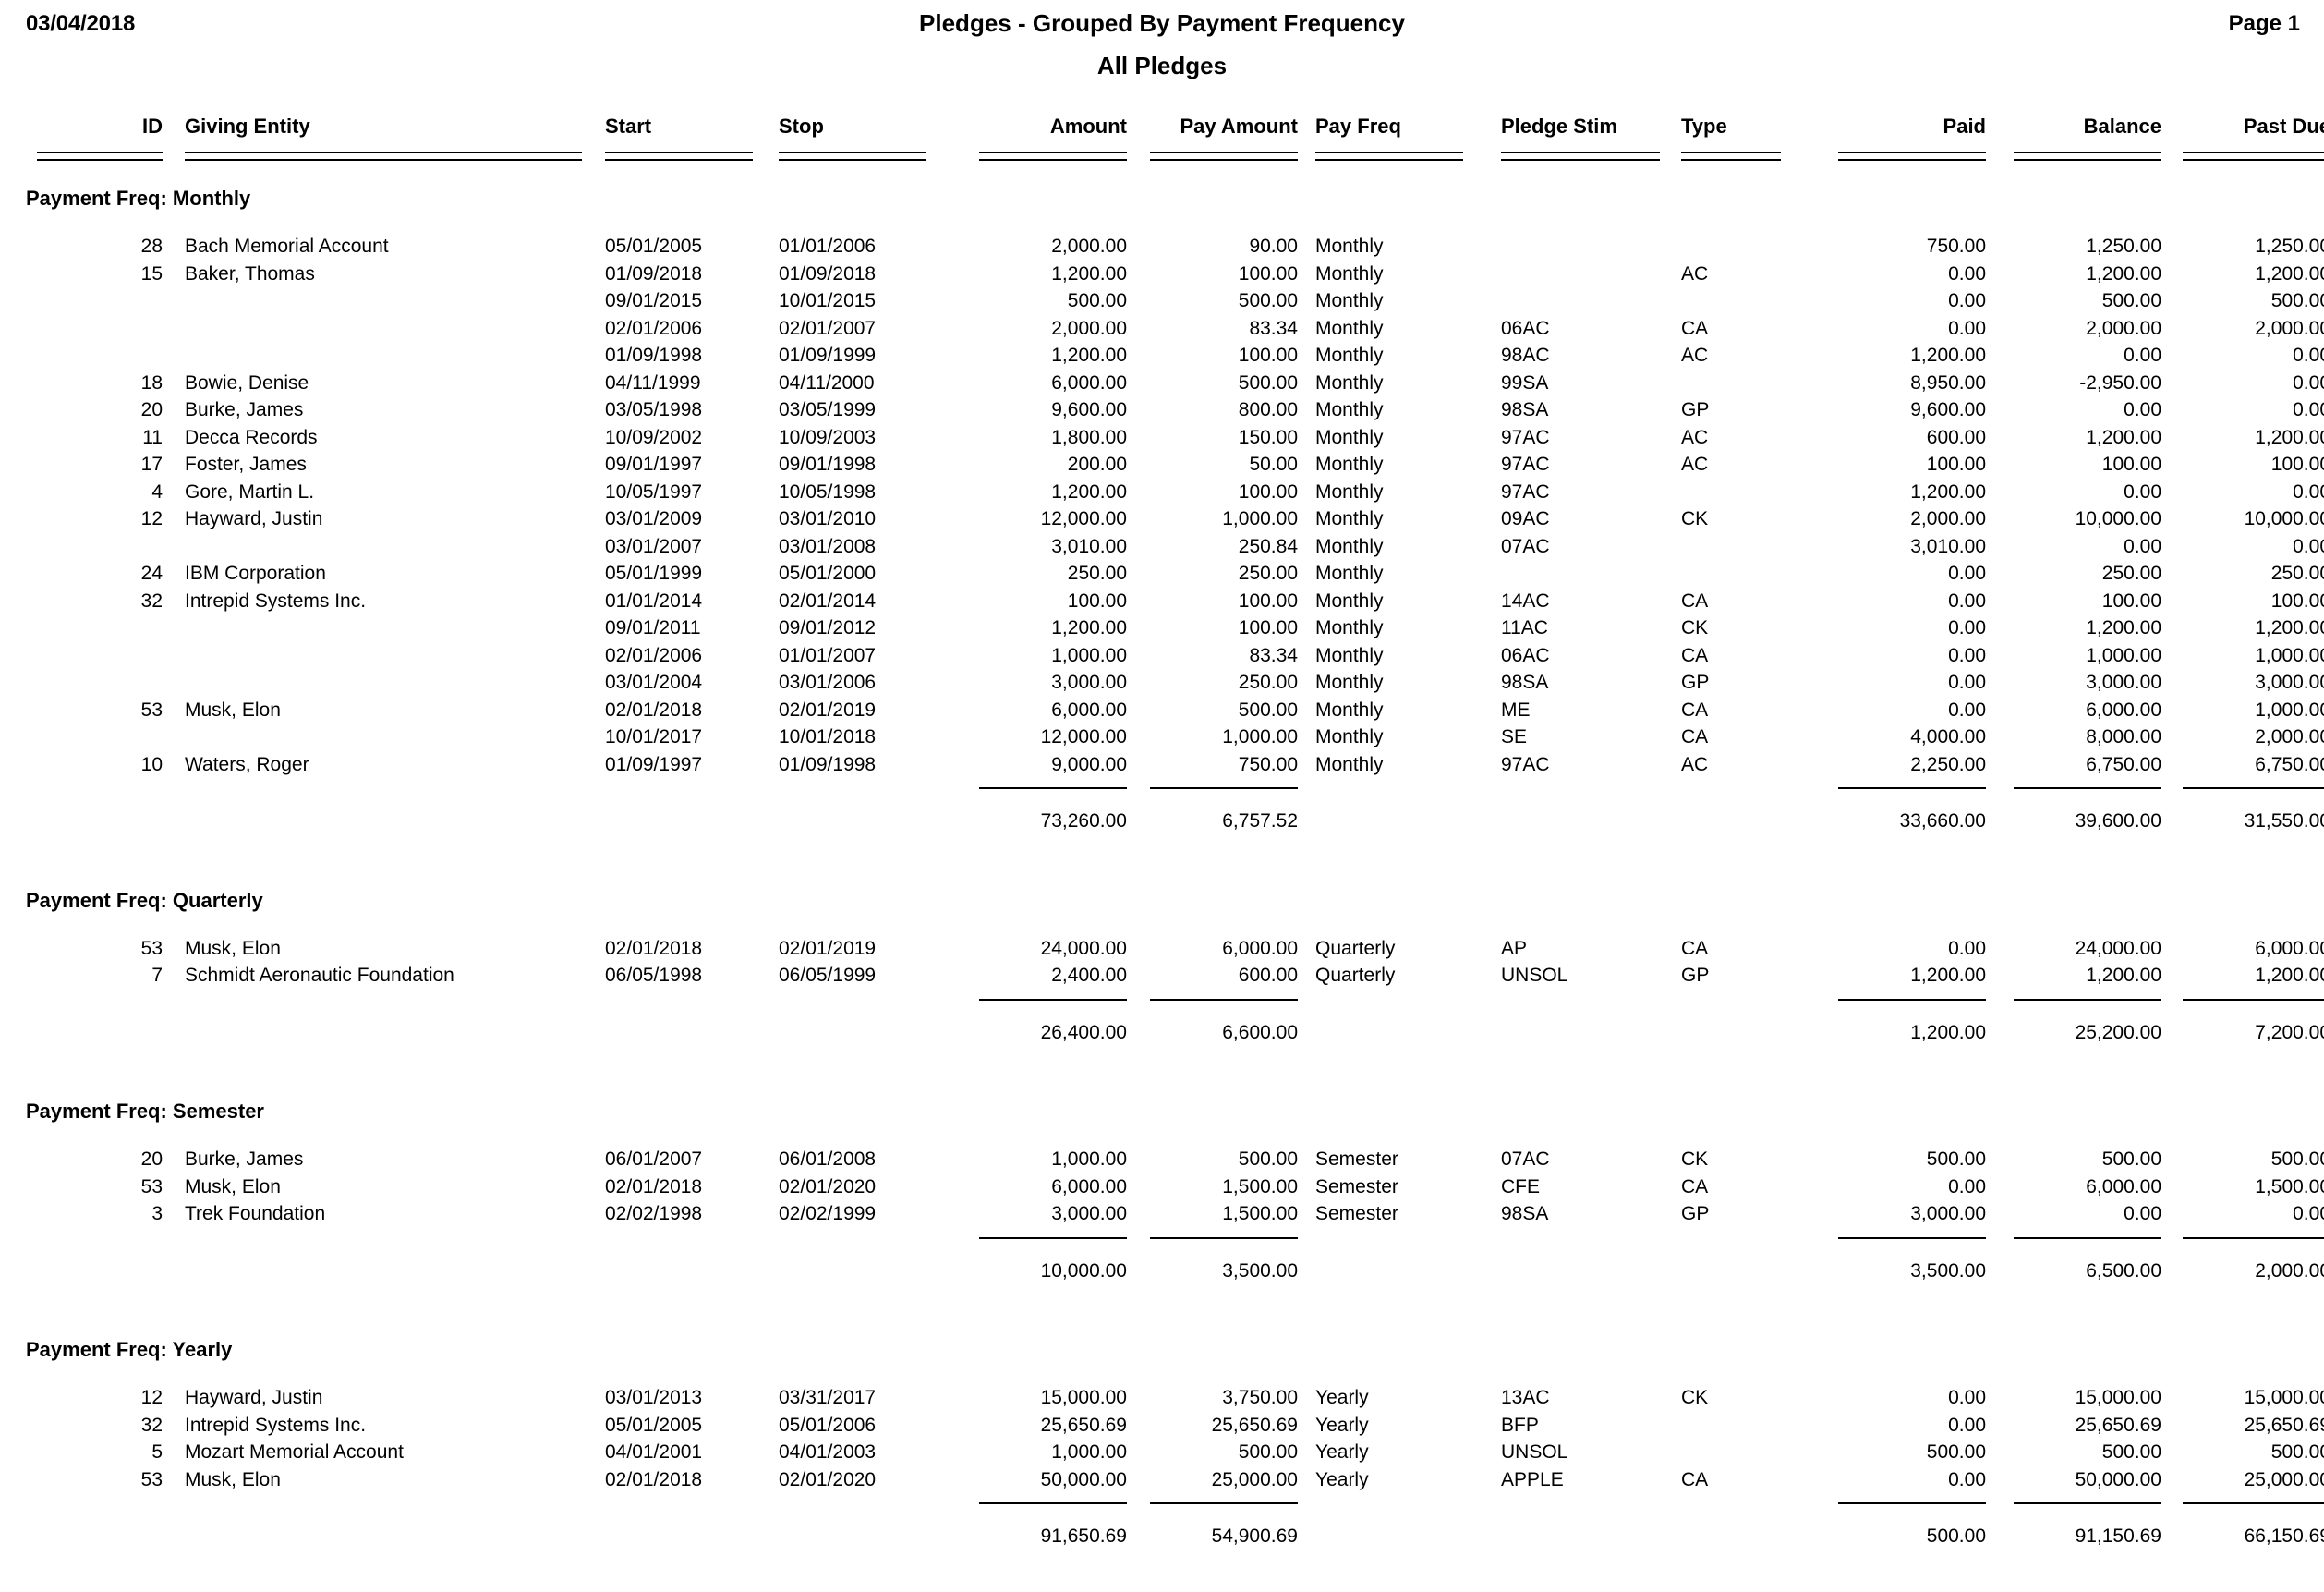 Image resolution: width=2324 pixels, height=1592 pixels. I want to click on cell-stop: 01/01/2007, so click(828, 655).